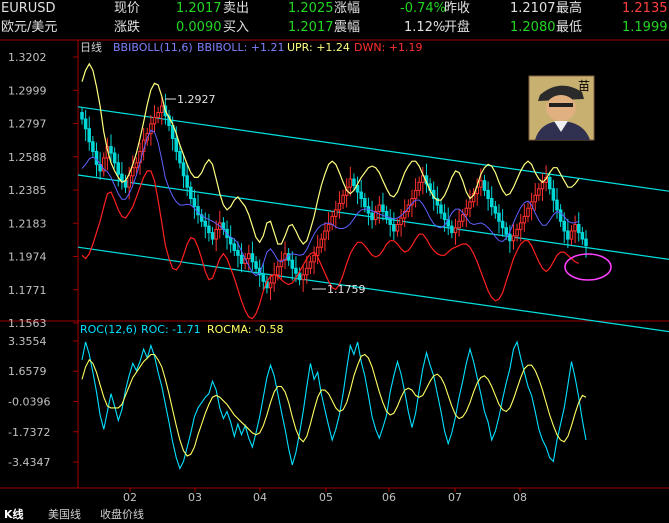 The width and height of the screenshot is (669, 523). What do you see at coordinates (196, 99) in the screenshot?
I see `high-annotation: 1.2927` at bounding box center [196, 99].